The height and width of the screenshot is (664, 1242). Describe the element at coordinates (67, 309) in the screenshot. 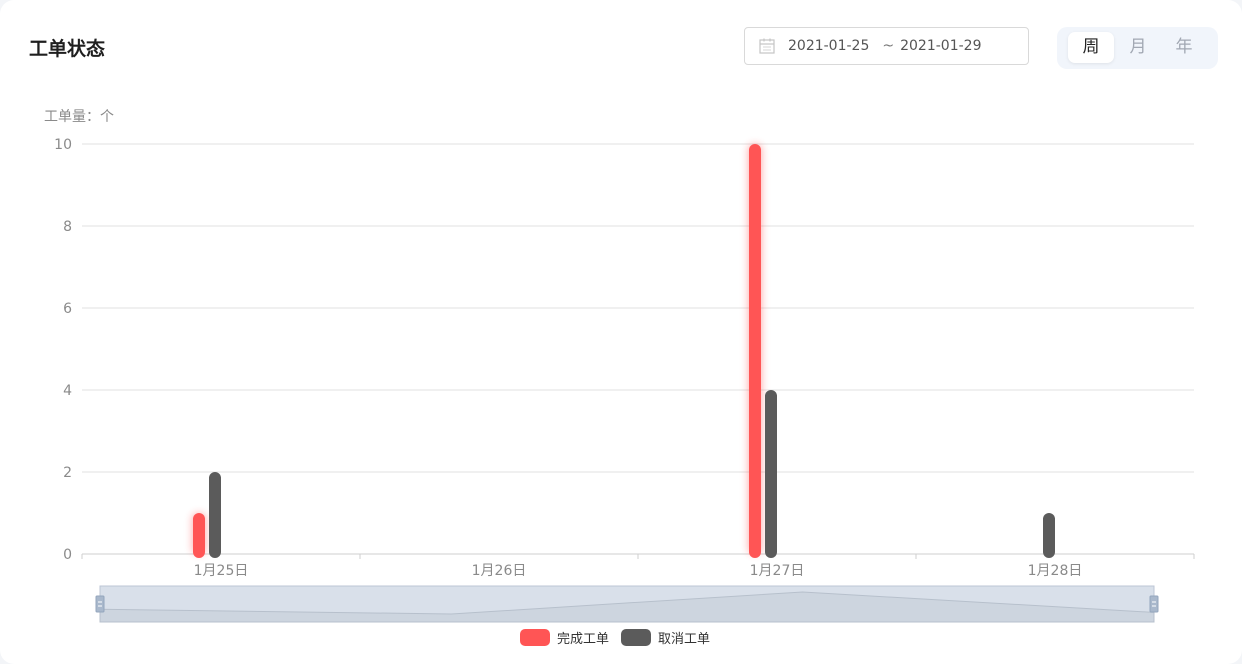

I see `y-tick-label: 6` at that location.